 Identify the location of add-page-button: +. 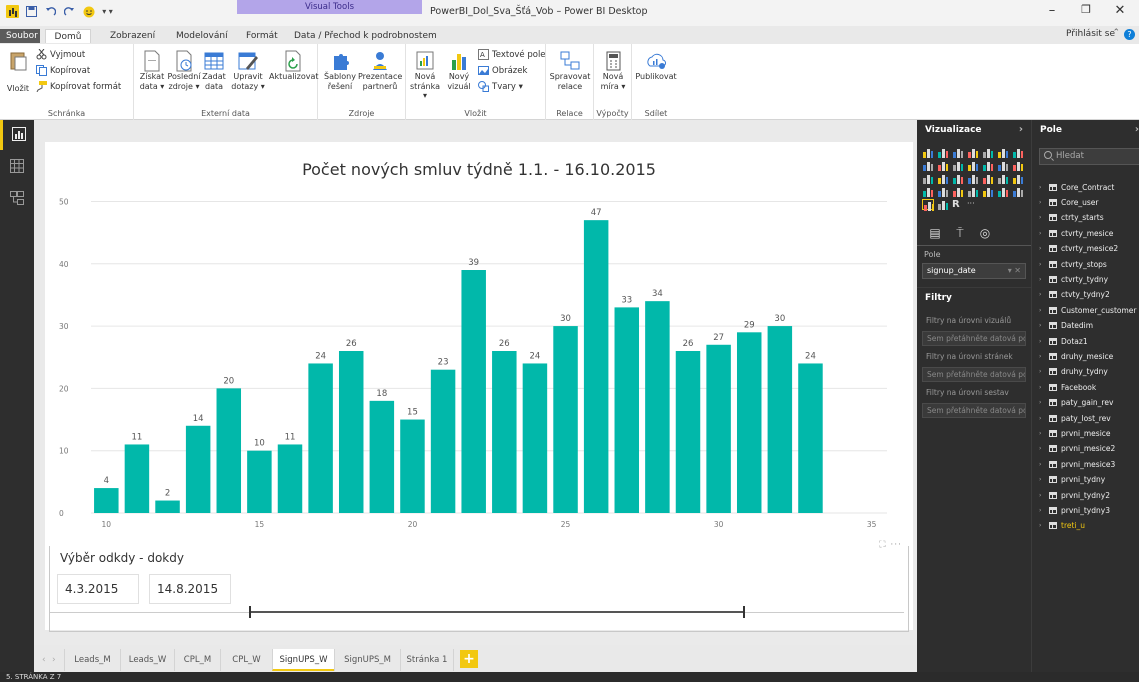
(469, 659).